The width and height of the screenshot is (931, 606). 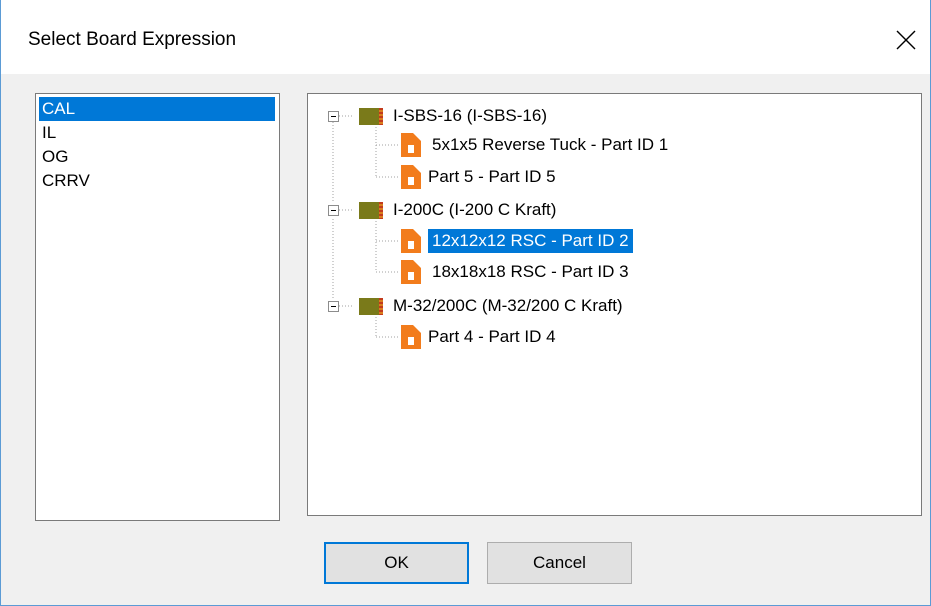 What do you see at coordinates (157, 109) in the screenshot?
I see `list-item-cal: CAL` at bounding box center [157, 109].